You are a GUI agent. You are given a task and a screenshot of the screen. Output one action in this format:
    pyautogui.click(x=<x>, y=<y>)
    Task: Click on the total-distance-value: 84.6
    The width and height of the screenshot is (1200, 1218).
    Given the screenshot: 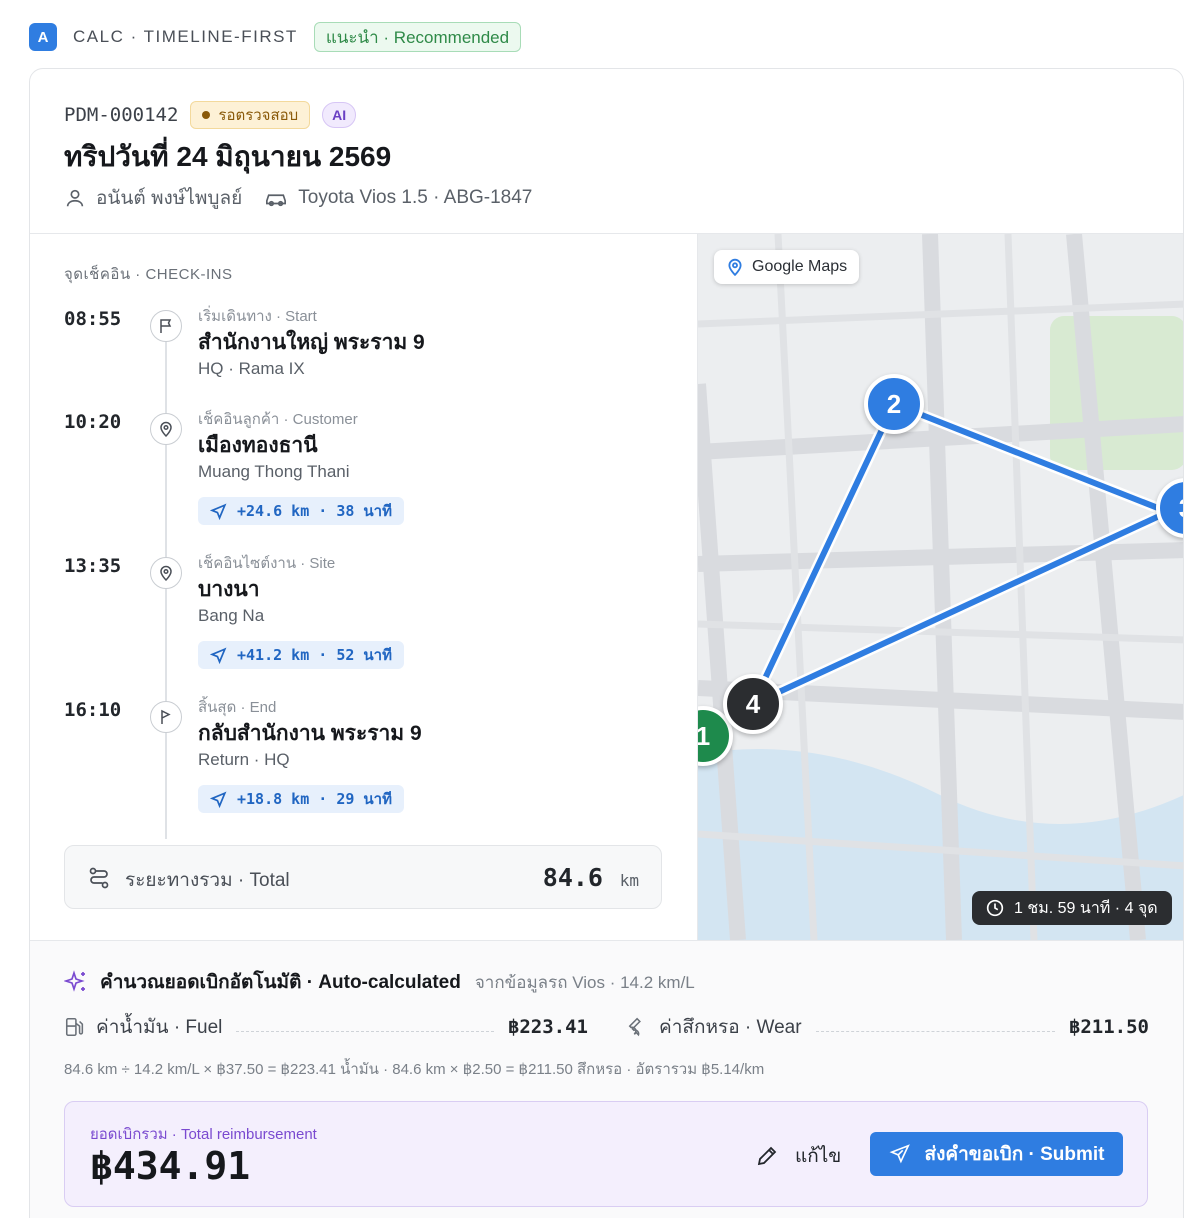 What is the action you would take?
    pyautogui.click(x=572, y=877)
    